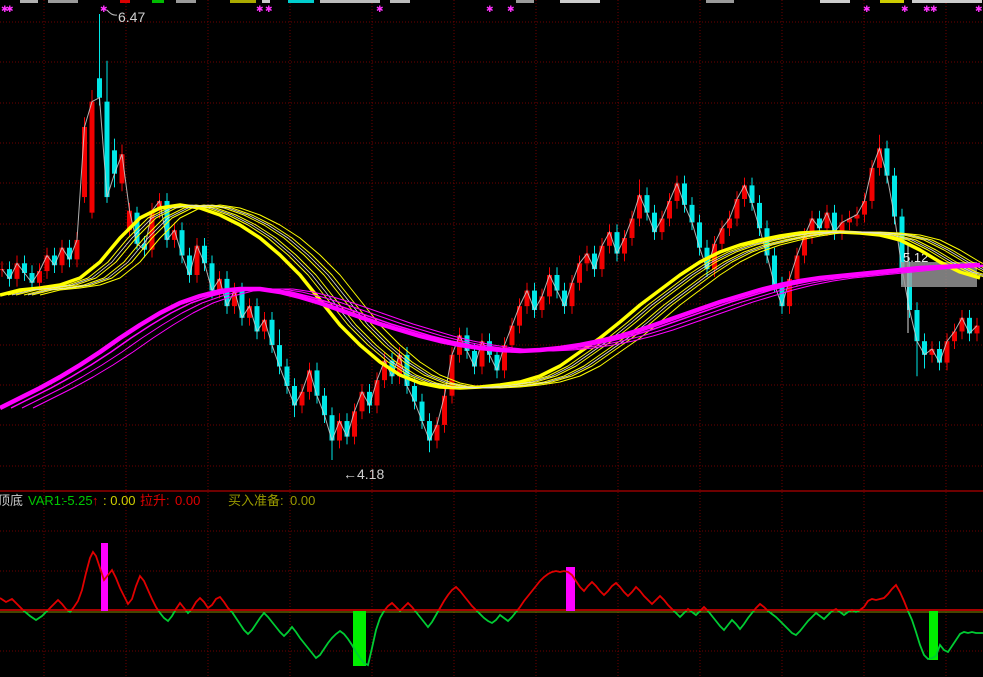  I want to click on buy-ready-label: 买入准备:, so click(256, 500).